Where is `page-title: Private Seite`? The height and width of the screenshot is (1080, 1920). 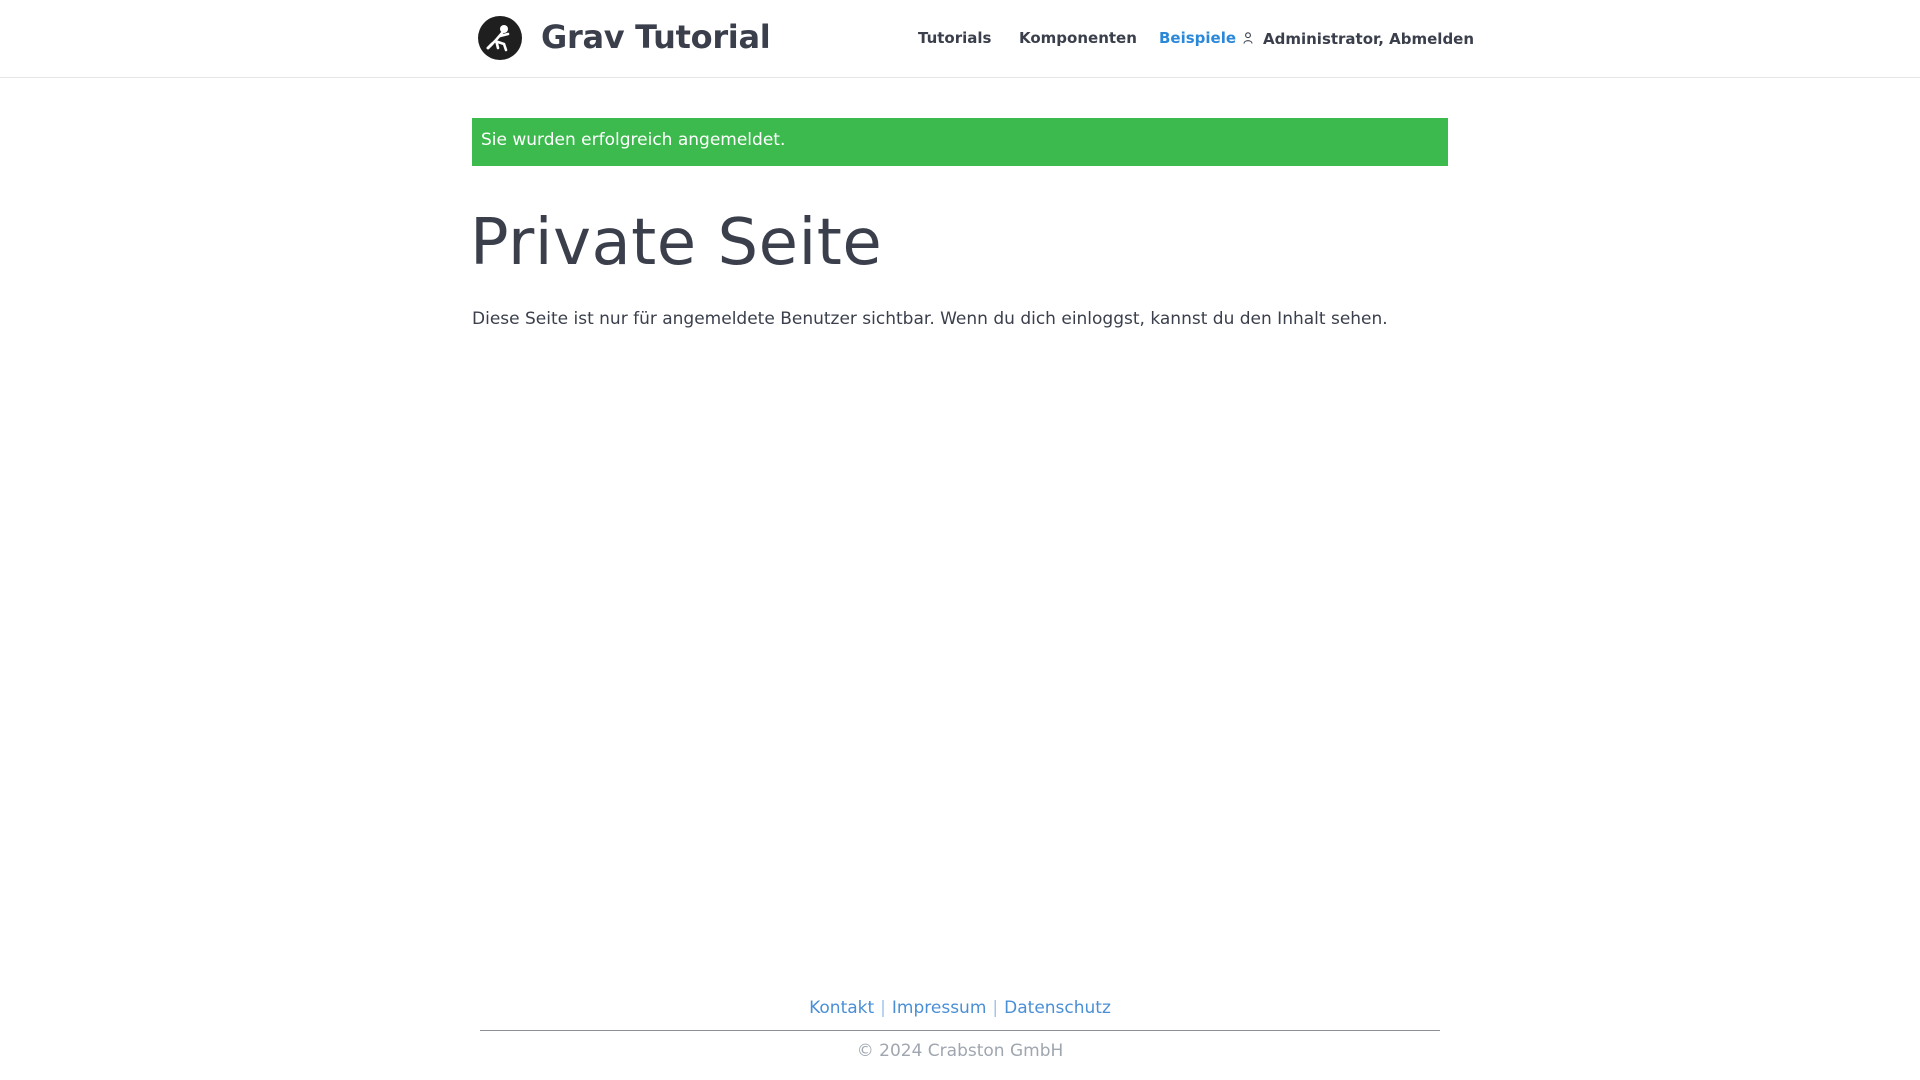
page-title: Private Seite is located at coordinates (676, 243).